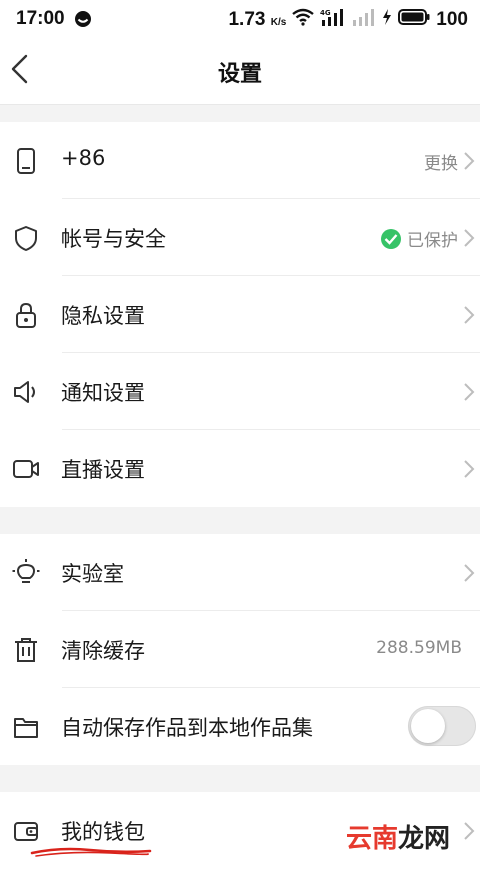 The image size is (480, 869). What do you see at coordinates (303, 20) in the screenshot?
I see `wifi-icon` at bounding box center [303, 20].